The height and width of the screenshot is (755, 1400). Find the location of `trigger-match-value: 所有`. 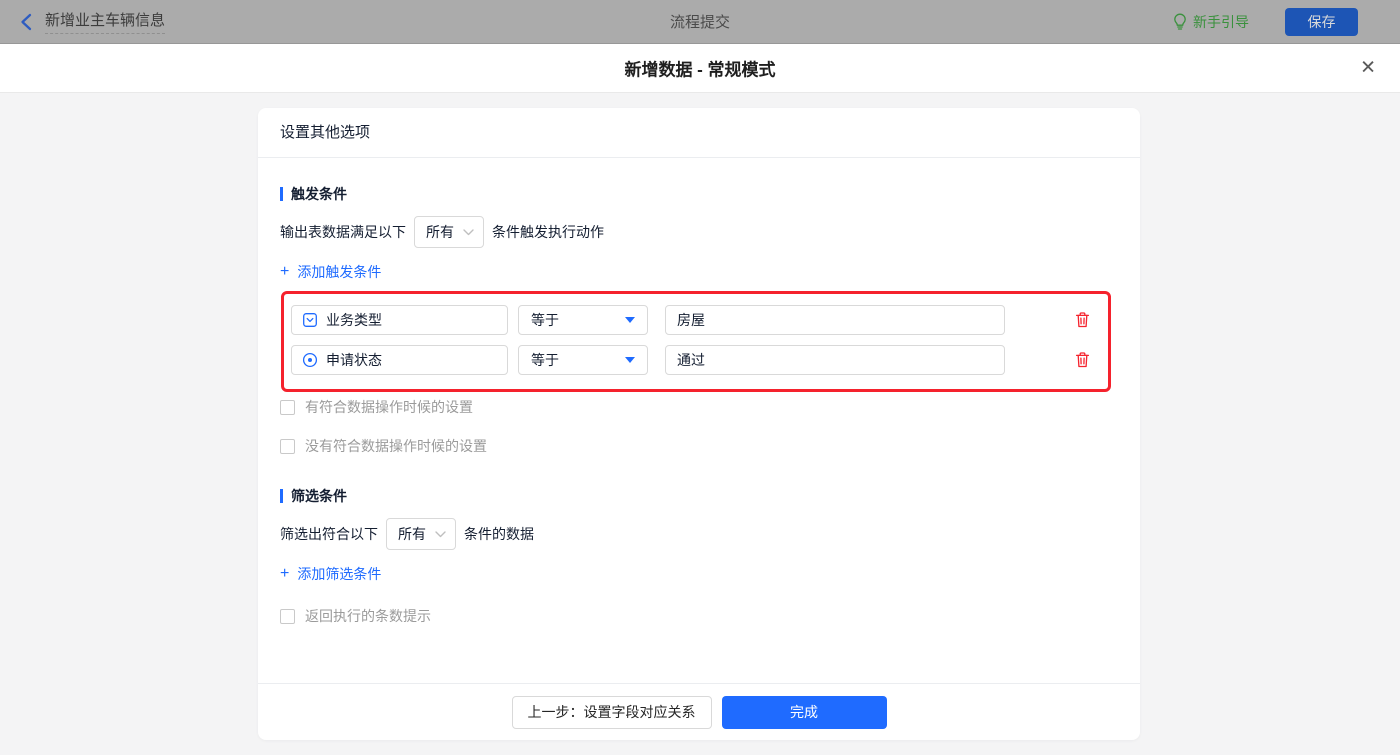

trigger-match-value: 所有 is located at coordinates (440, 232).